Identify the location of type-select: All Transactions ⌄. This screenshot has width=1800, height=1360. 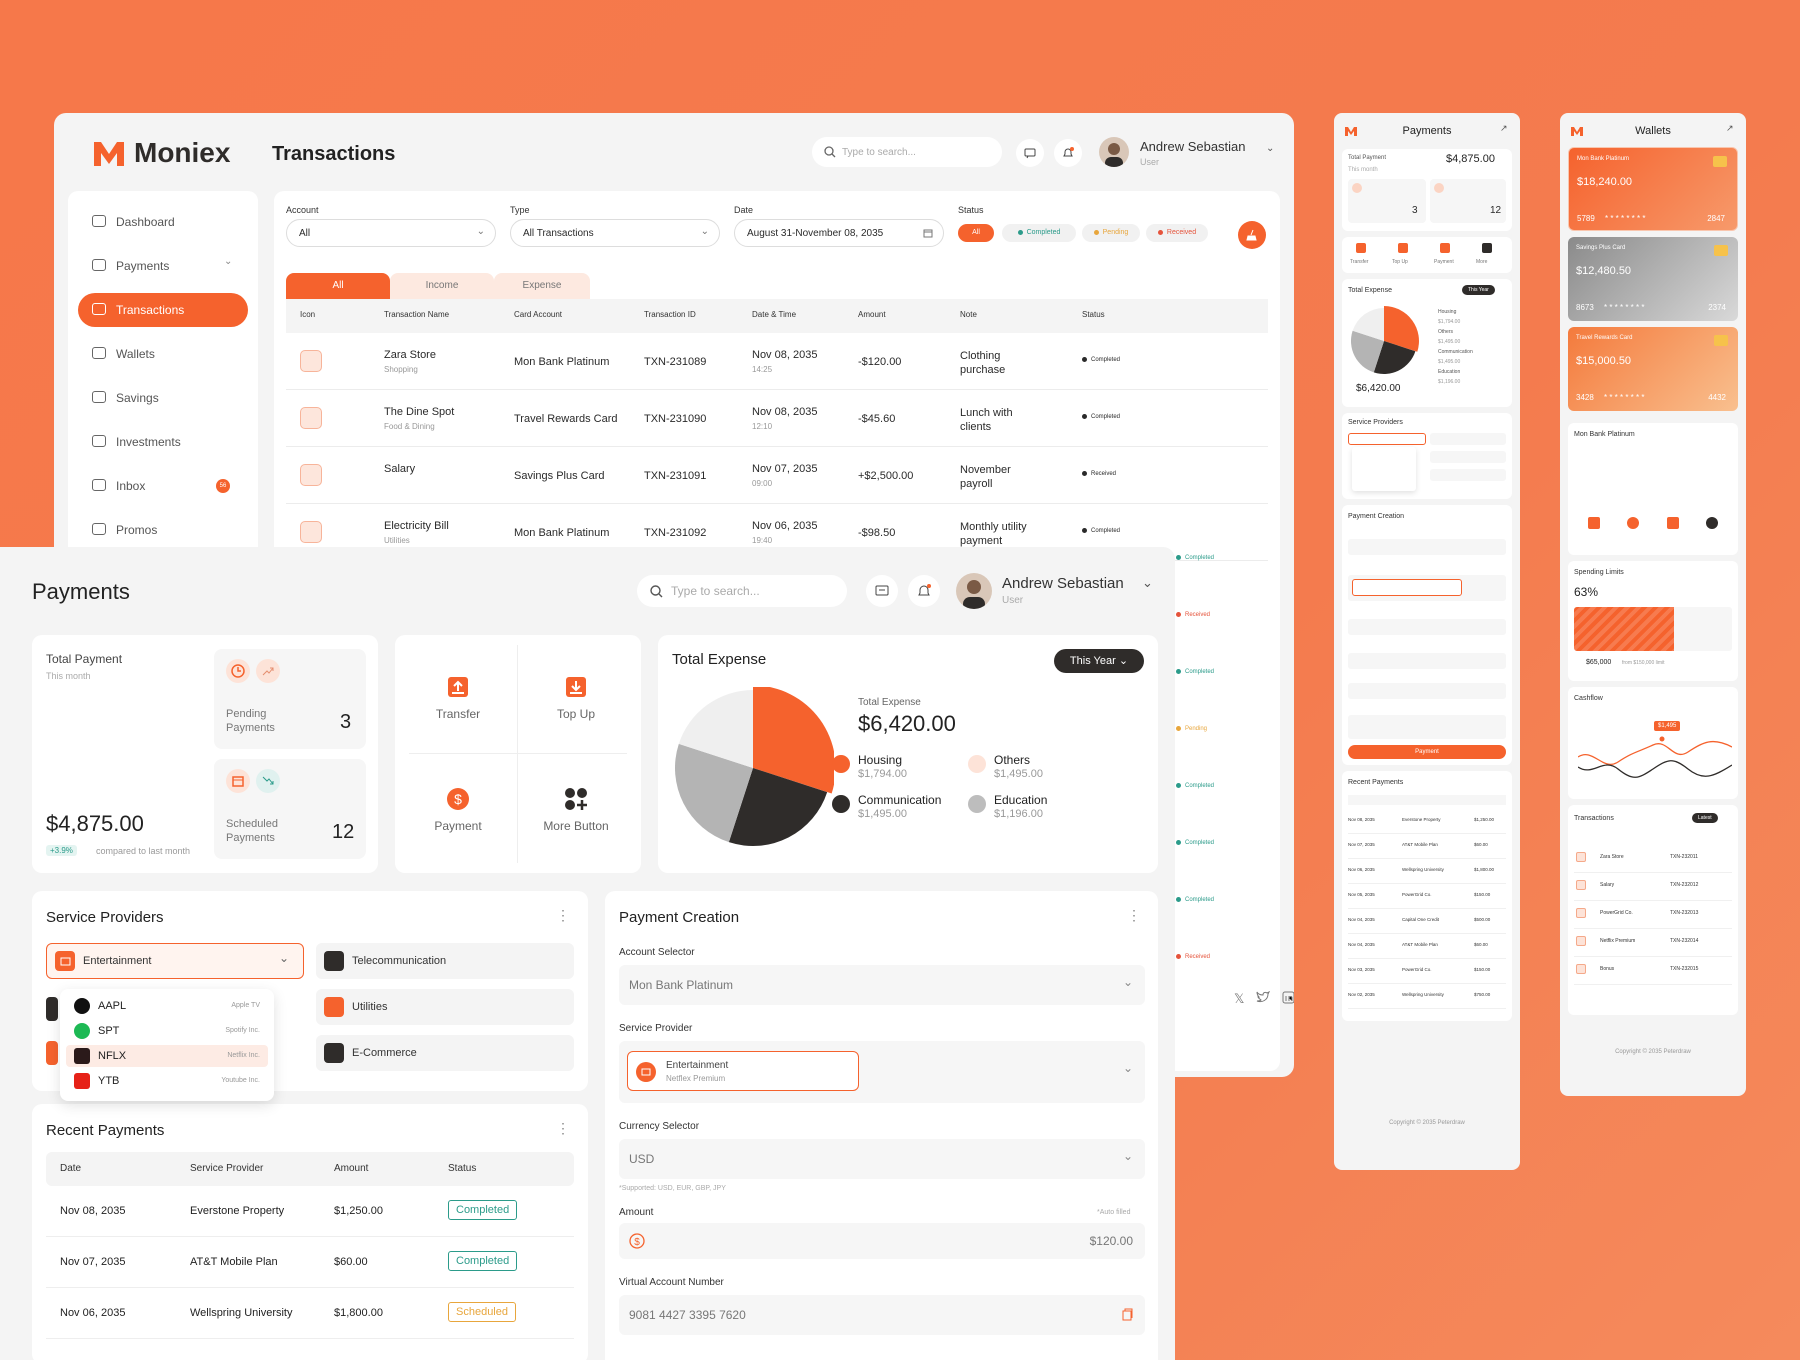
(615, 233).